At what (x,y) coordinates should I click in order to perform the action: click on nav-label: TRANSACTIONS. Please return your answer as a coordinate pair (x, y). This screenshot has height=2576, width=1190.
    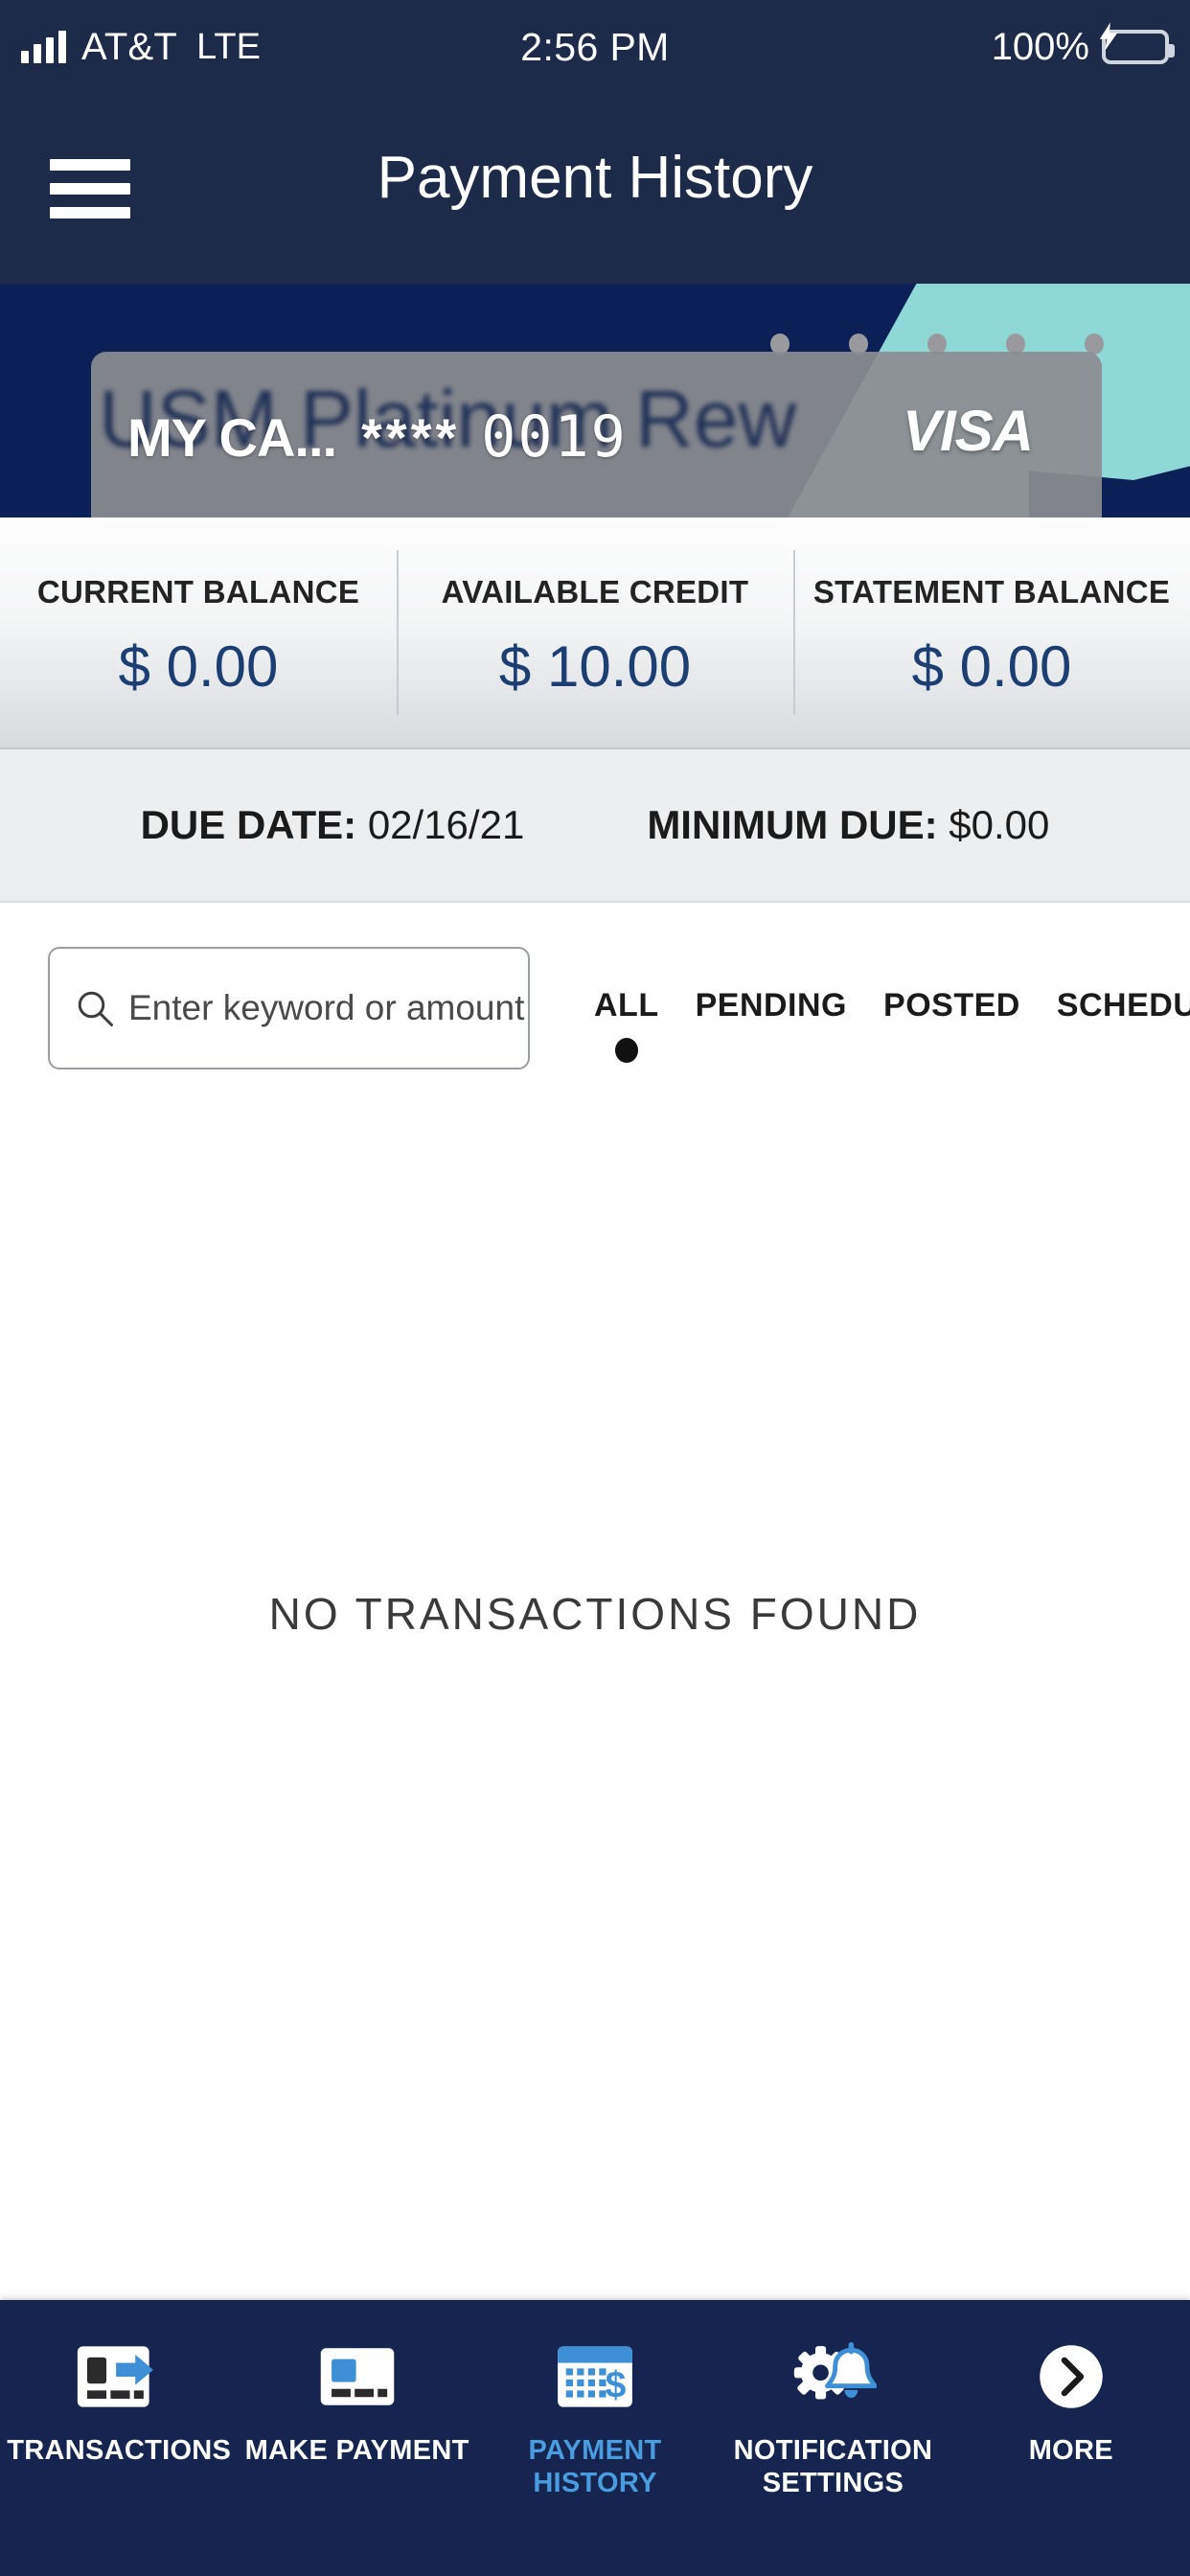
    Looking at the image, I should click on (120, 2450).